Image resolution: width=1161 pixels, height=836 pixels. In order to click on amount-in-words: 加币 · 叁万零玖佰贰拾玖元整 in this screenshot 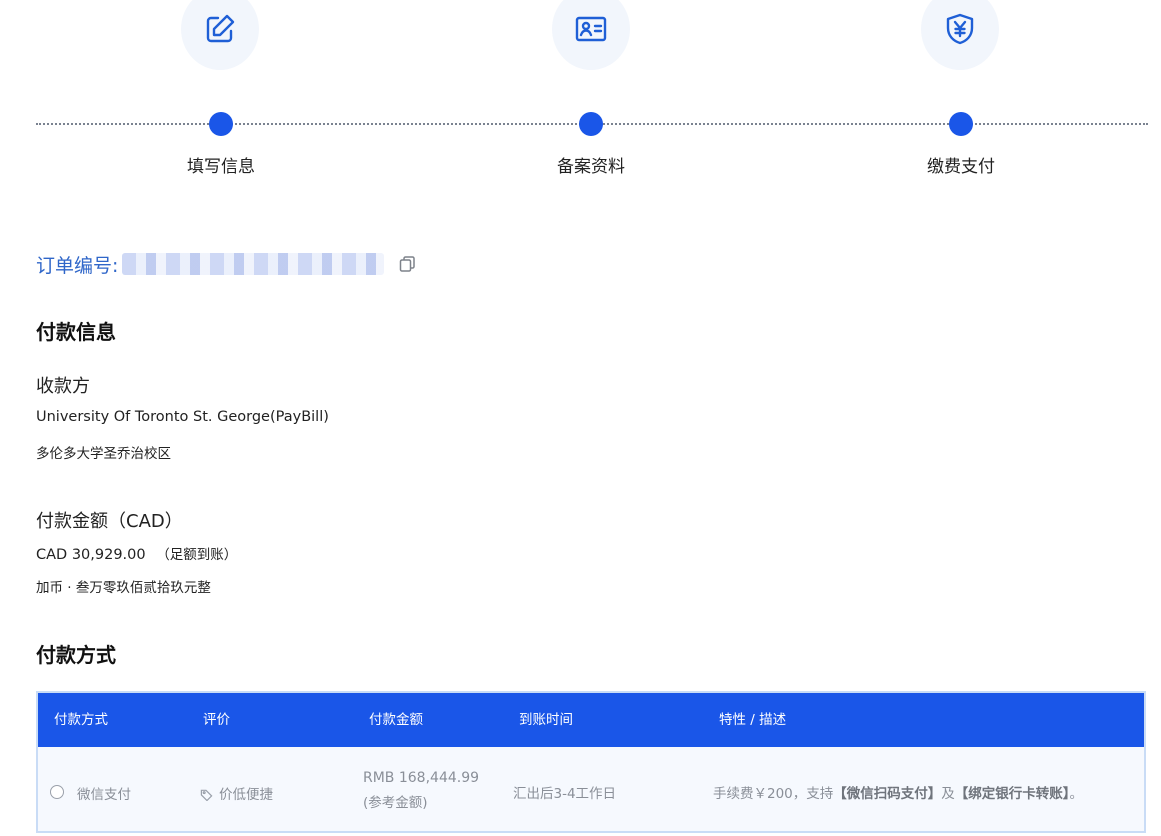, I will do `click(123, 588)`.